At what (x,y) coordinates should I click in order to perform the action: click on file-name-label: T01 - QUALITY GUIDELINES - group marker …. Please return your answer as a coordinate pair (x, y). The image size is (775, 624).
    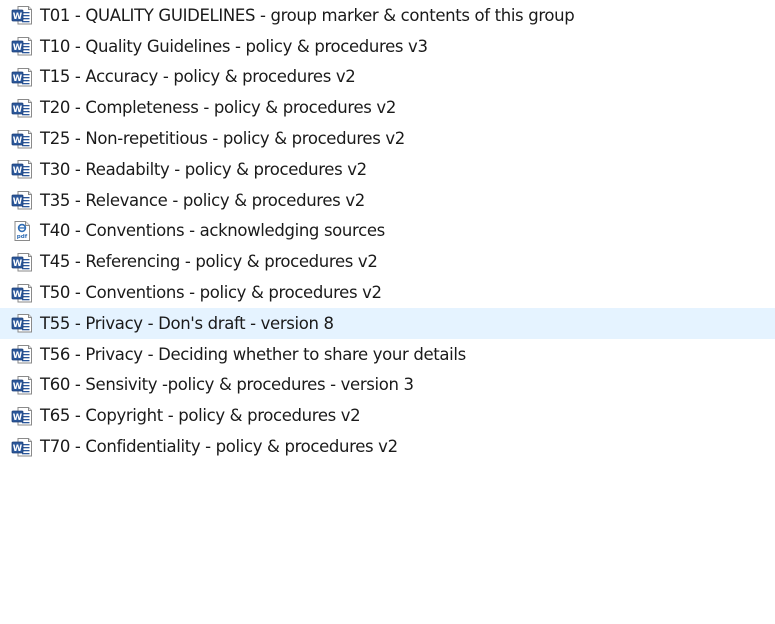
    Looking at the image, I should click on (307, 15).